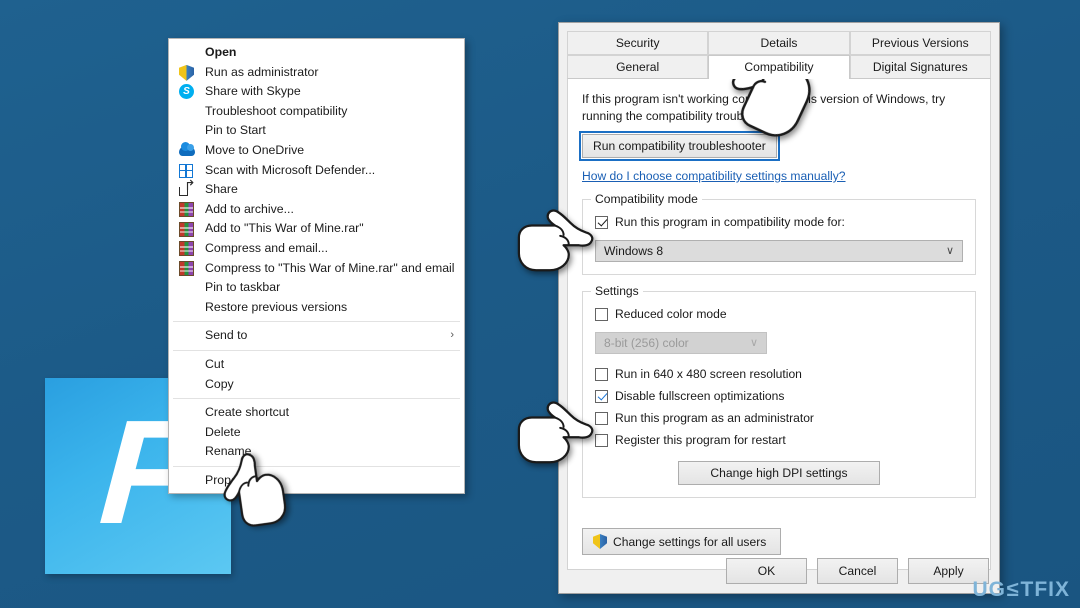 This screenshot has height=608, width=1080. I want to click on tab-digital-signatures: Digital Signatures, so click(920, 66).